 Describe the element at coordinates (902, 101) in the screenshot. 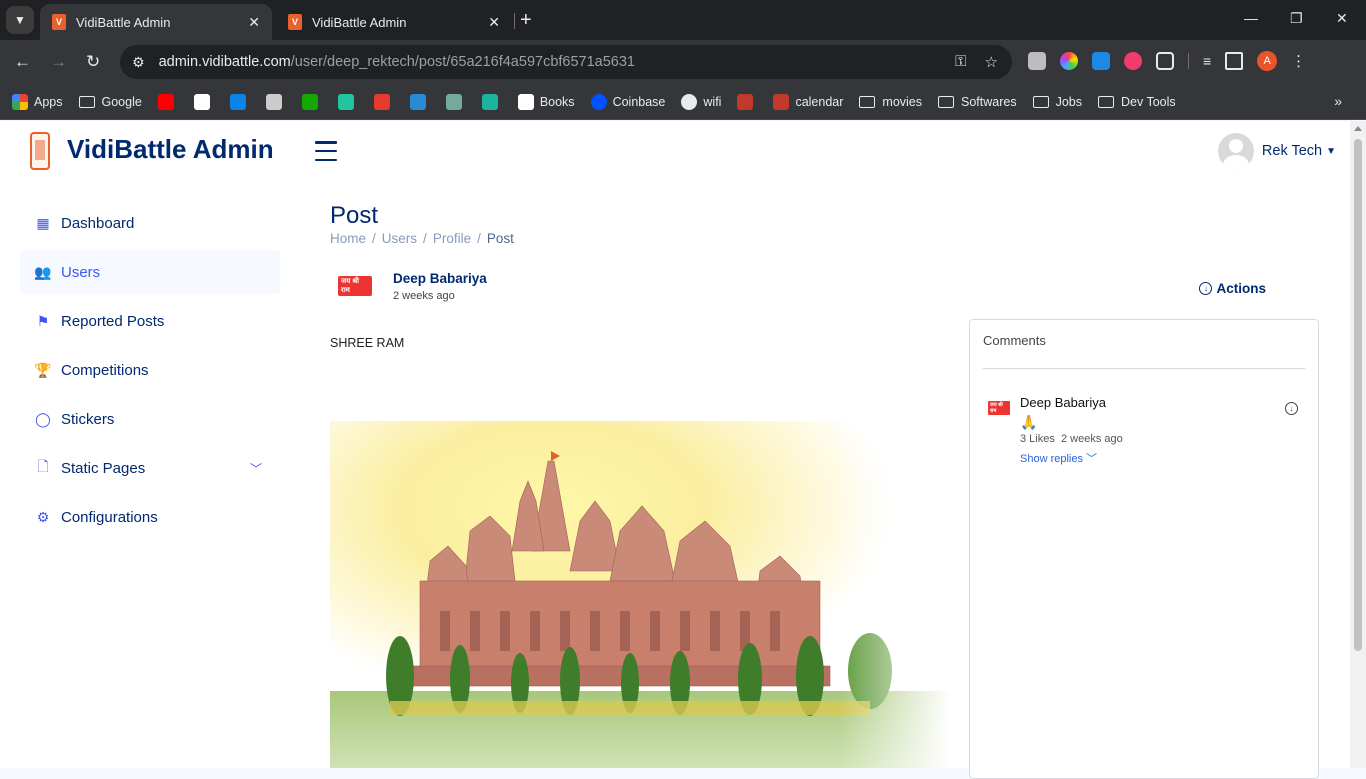

I see `bookmark-label: movies` at that location.